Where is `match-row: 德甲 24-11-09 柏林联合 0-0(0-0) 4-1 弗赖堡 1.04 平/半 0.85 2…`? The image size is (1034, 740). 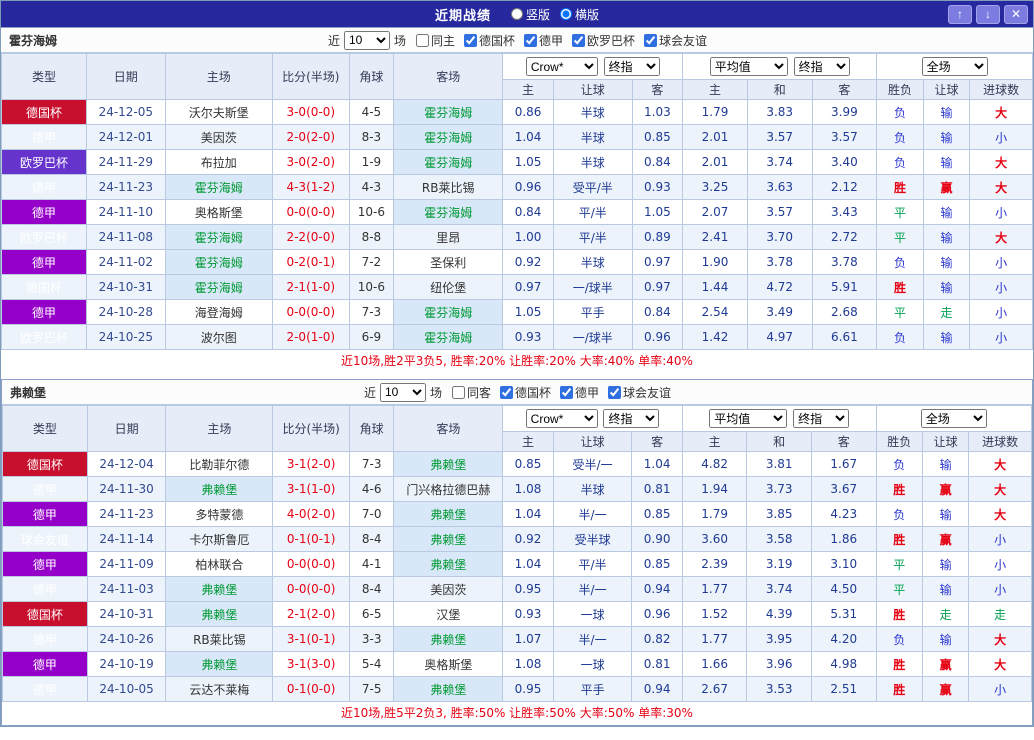
match-row: 德甲 24-11-09 柏林联合 0-0(0-0) 4-1 弗赖堡 1.04 平/半 0.85 2… is located at coordinates (517, 564).